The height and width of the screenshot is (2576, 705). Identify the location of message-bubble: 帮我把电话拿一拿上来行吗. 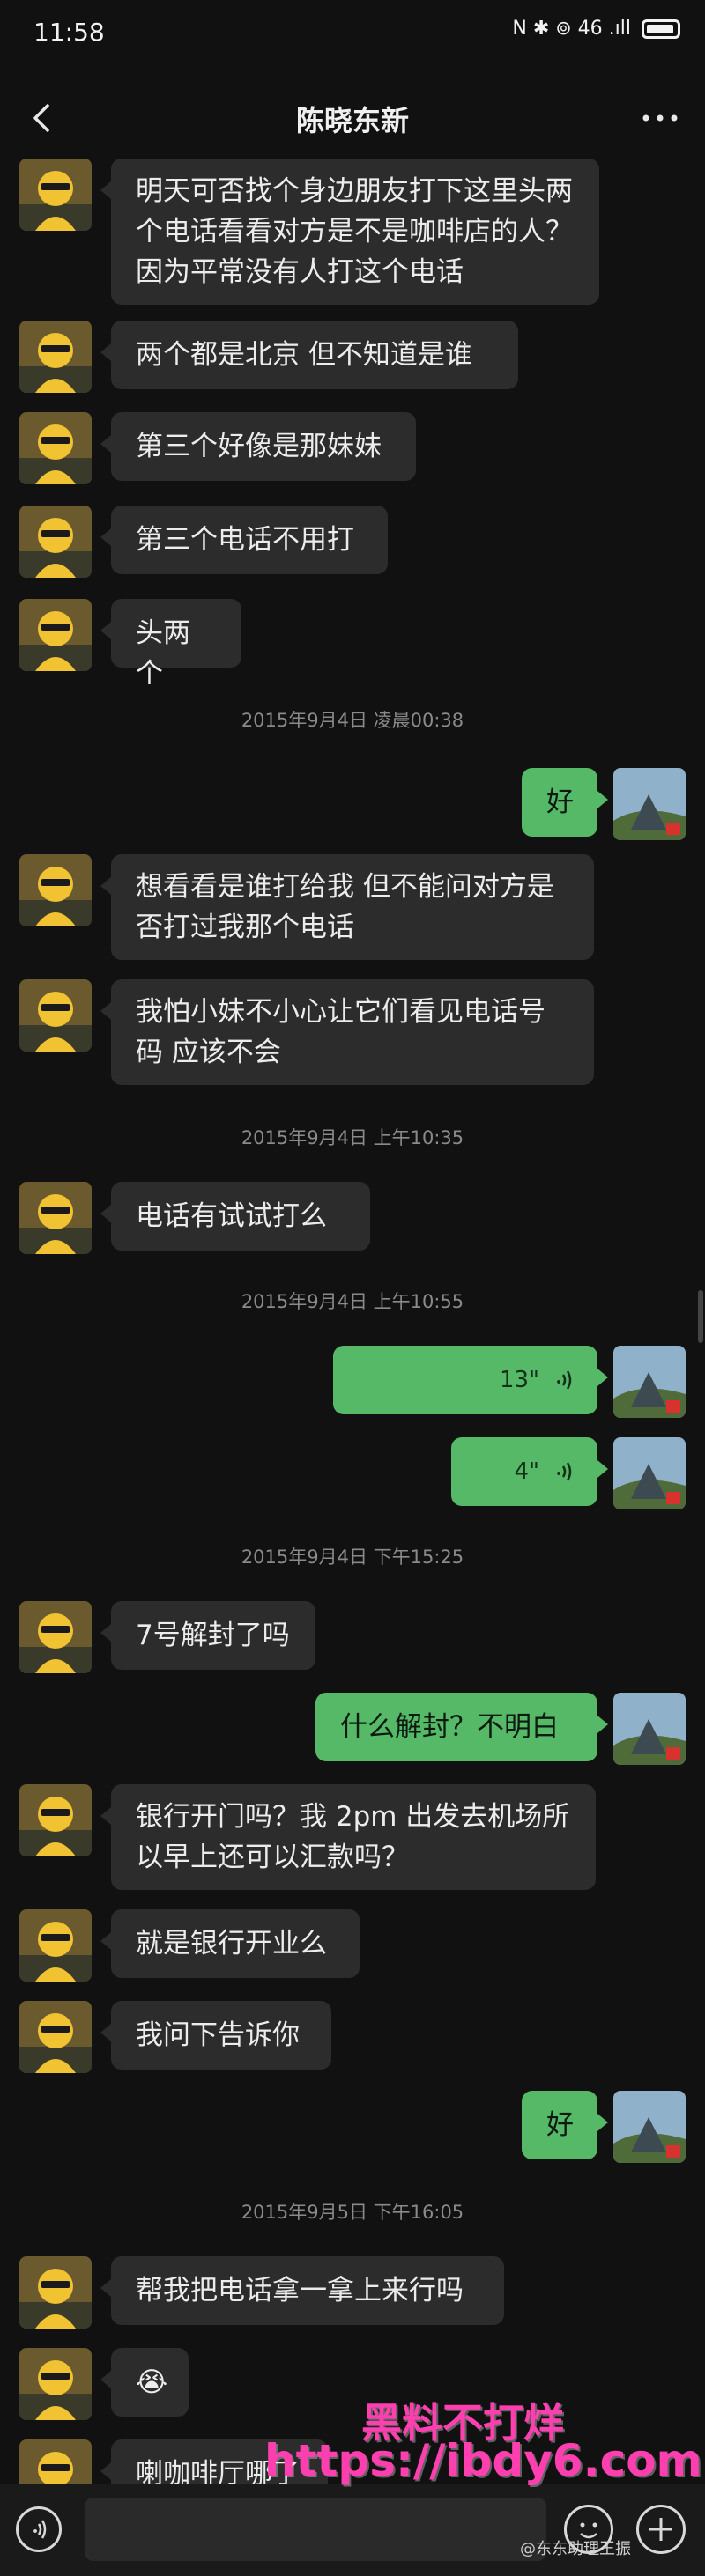
(302, 2290).